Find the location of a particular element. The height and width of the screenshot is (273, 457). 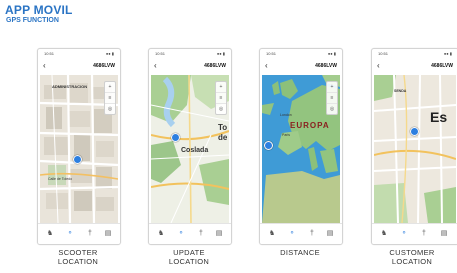

city-map is located at coordinates (415, 149).